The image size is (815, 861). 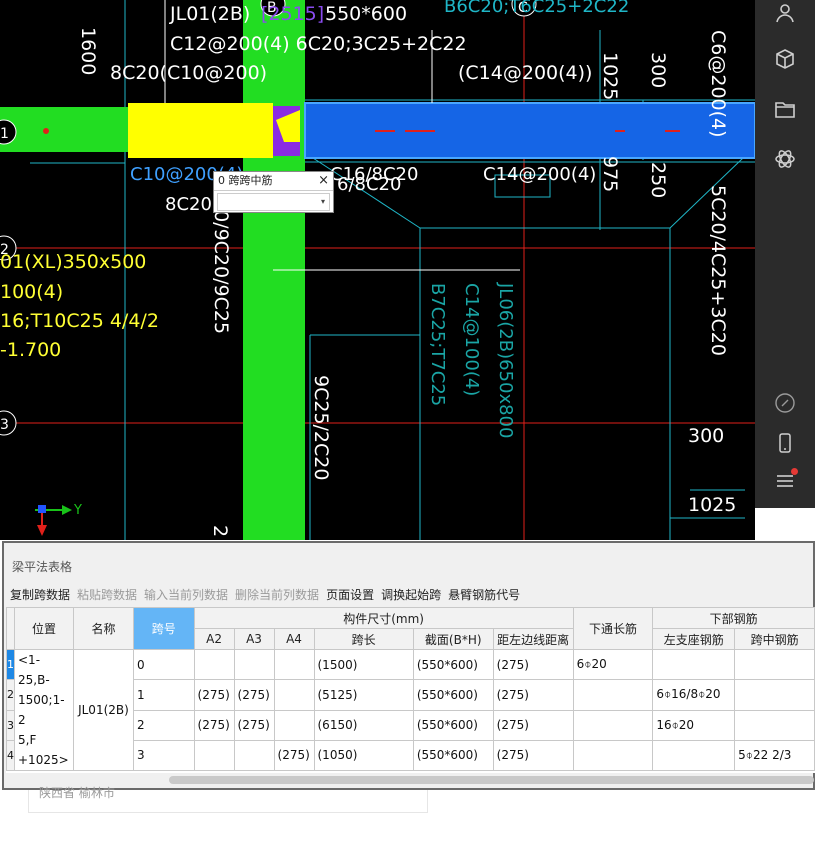 I want to click on header-mid-span: 跨中钢筋, so click(x=774, y=639).